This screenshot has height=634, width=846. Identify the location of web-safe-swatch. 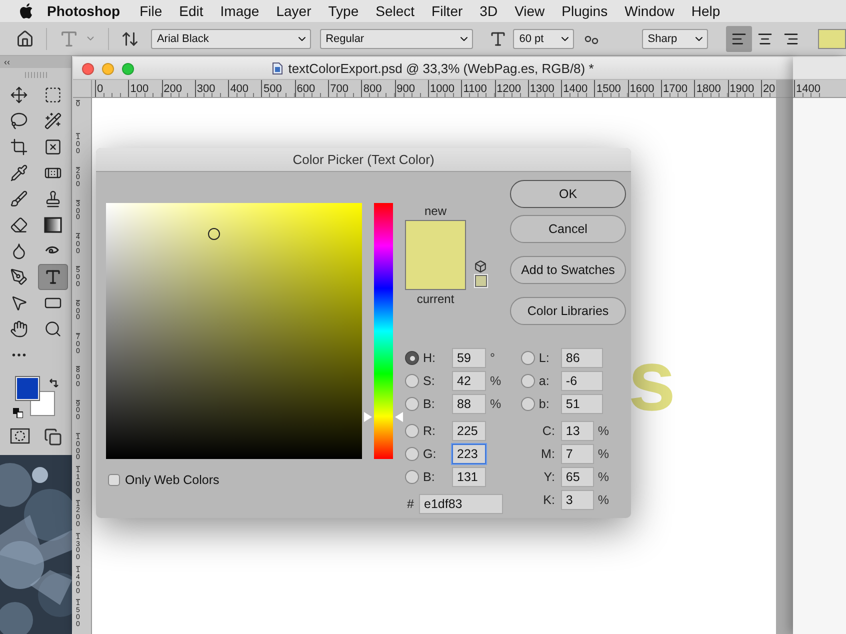
(480, 281).